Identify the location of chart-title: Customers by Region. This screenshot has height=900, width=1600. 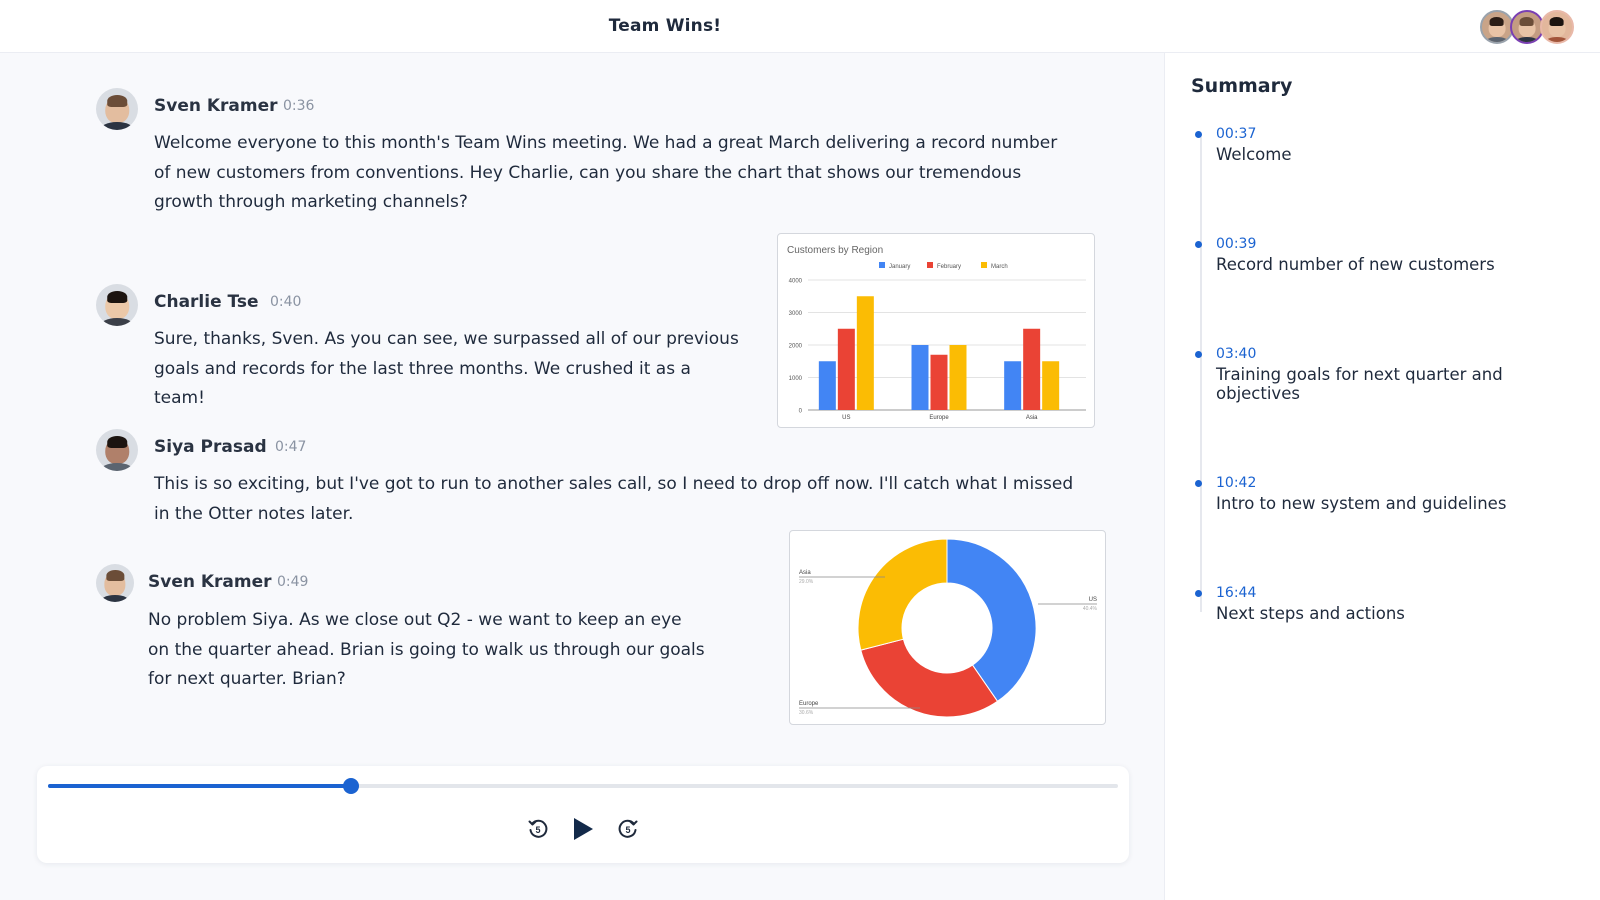
(835, 250).